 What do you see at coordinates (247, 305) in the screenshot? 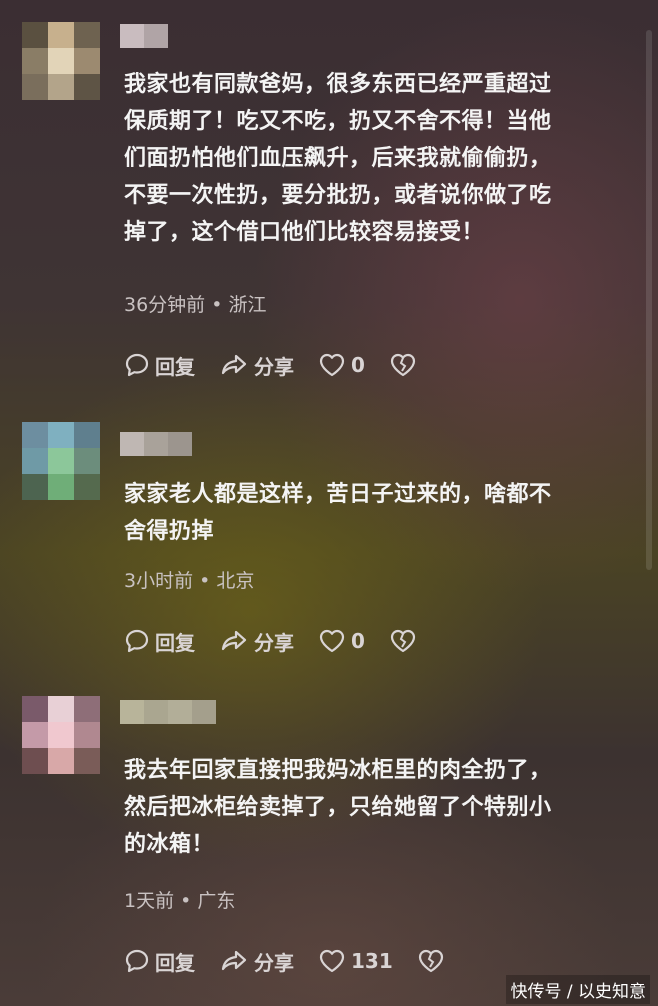
I see `comment-location: 浙江` at bounding box center [247, 305].